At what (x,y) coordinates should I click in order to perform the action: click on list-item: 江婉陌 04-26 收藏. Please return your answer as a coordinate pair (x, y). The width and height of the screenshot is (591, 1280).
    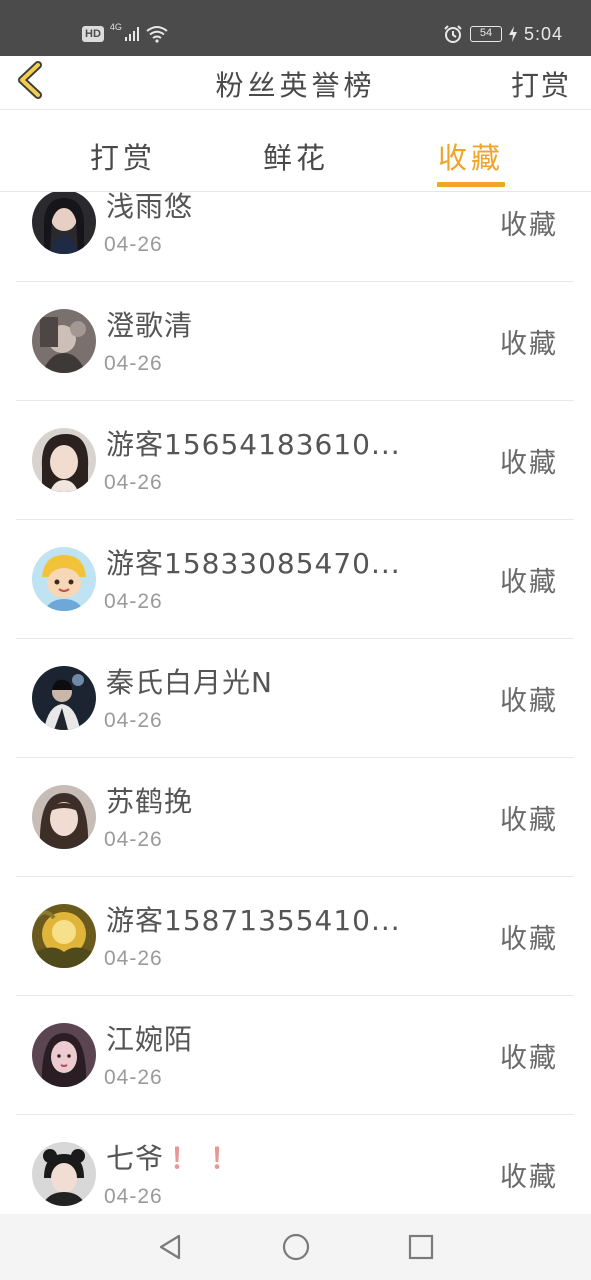
    Looking at the image, I should click on (295, 1055).